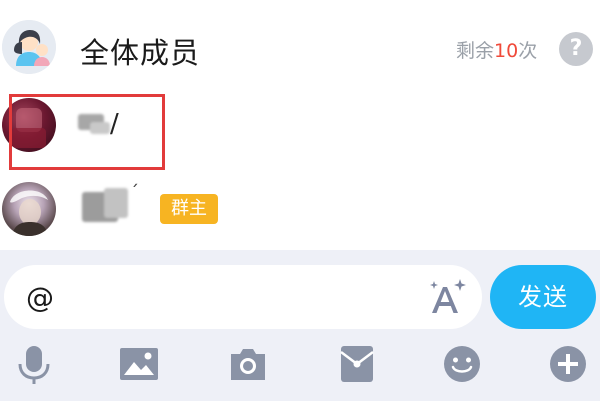  What do you see at coordinates (29, 209) in the screenshot?
I see `member-avatar` at bounding box center [29, 209].